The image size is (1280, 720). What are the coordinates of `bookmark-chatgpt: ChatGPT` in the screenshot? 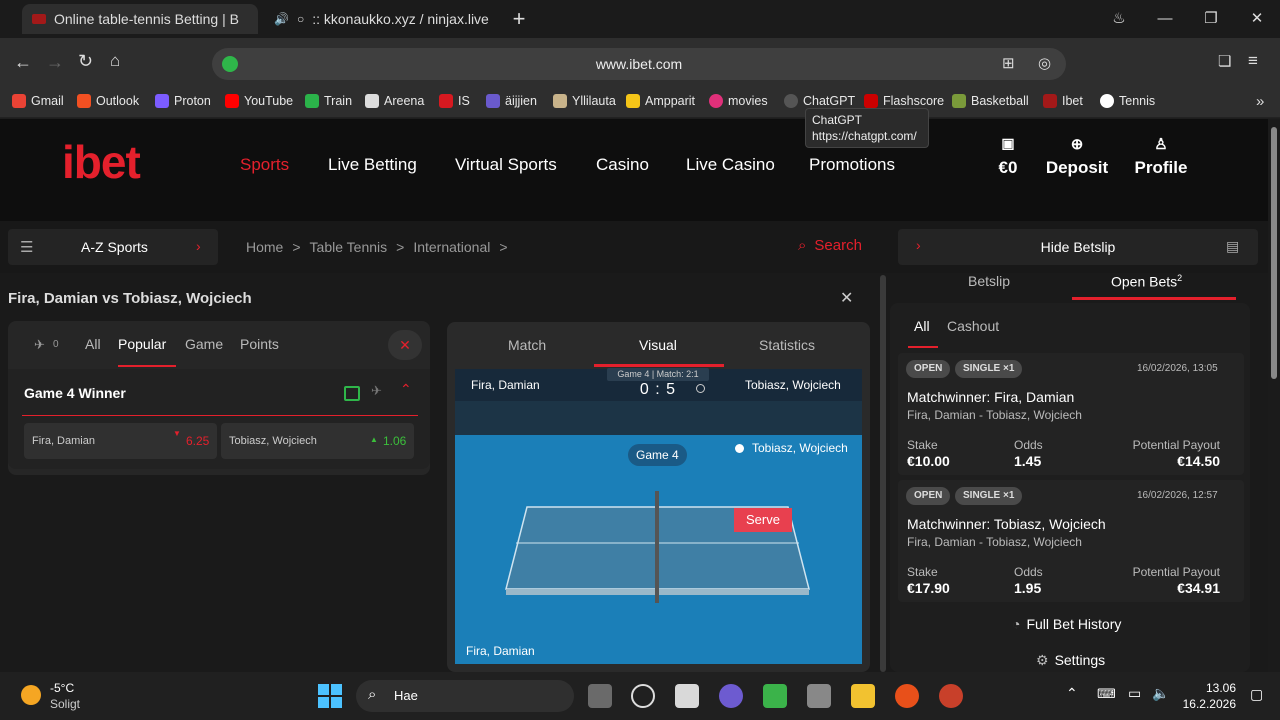 It's located at (819, 101).